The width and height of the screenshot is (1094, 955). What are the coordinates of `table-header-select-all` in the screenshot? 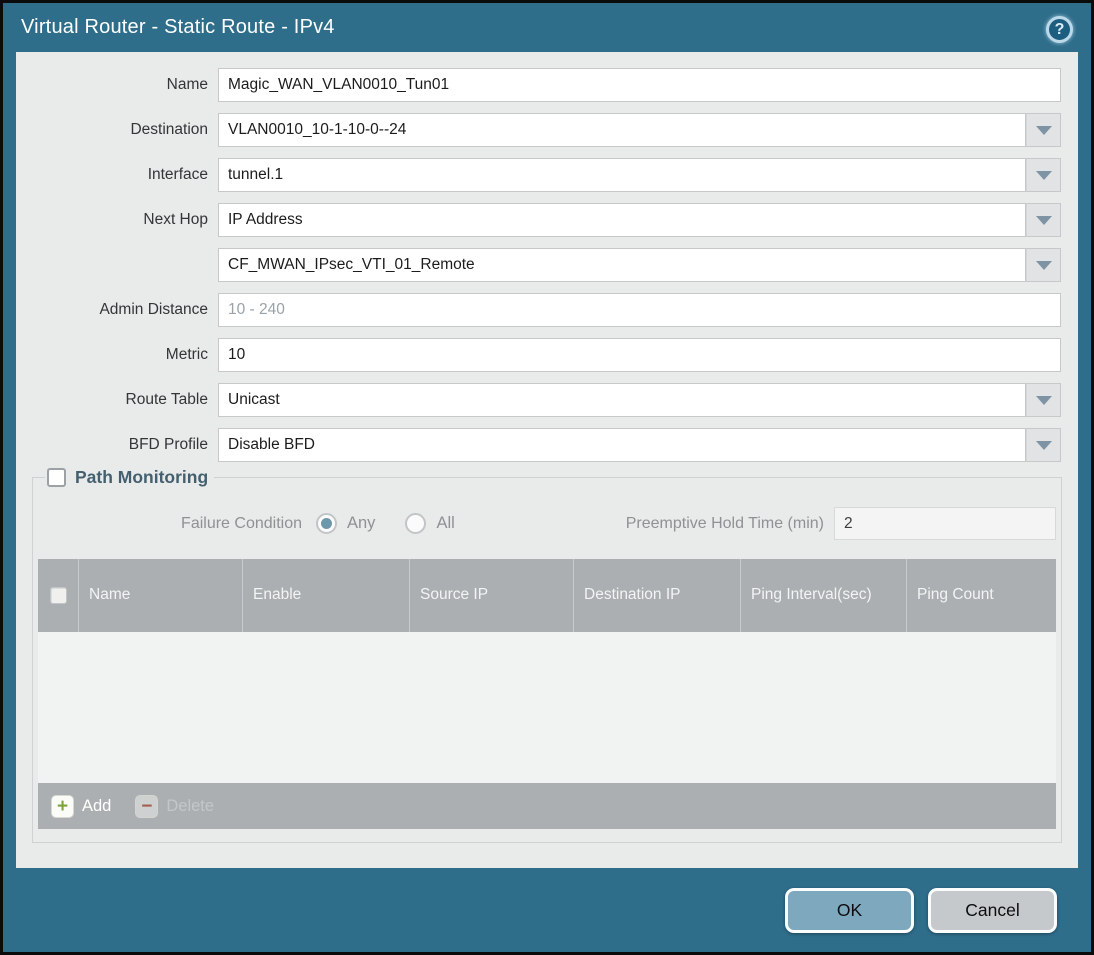 It's located at (58, 595).